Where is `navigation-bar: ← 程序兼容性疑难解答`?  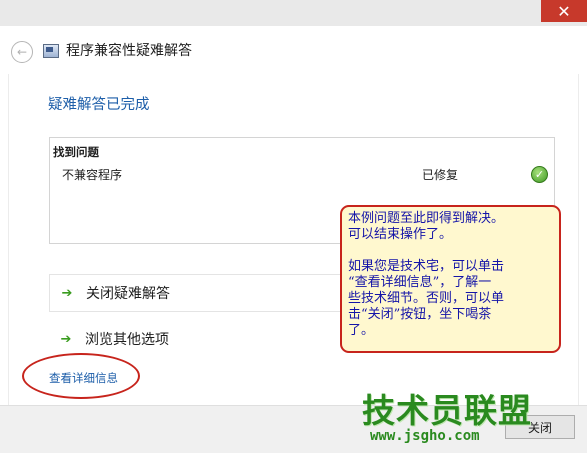
navigation-bar: ← 程序兼容性疑难解答 is located at coordinates (293, 50).